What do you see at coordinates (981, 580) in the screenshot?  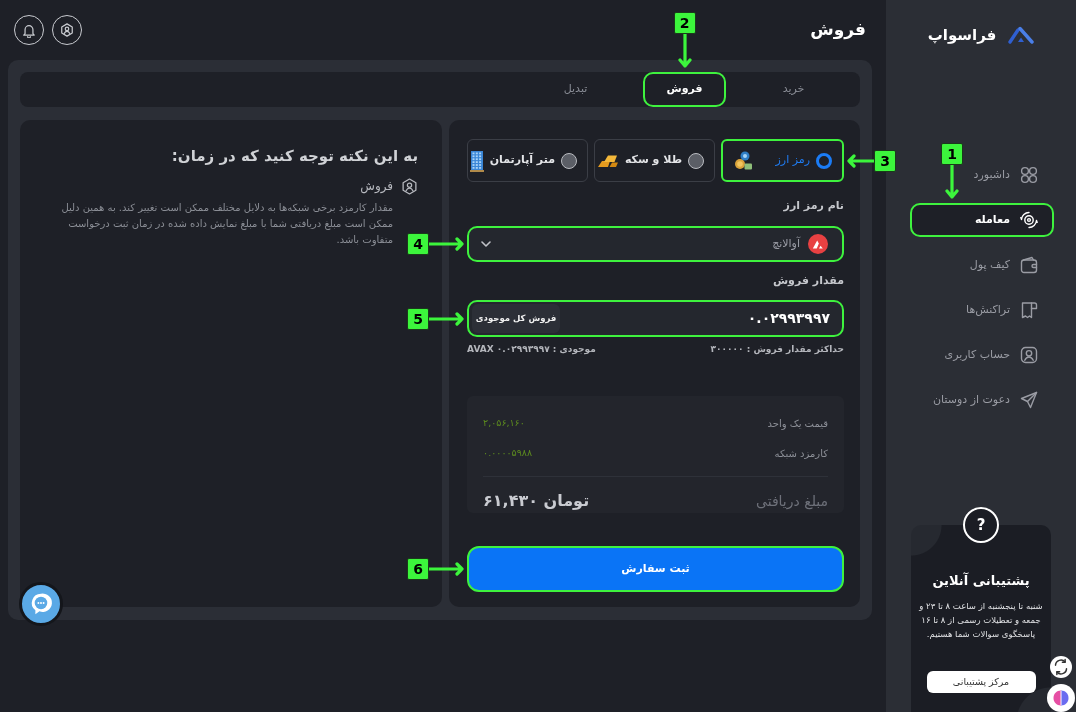 I see `support-title: پشتیبانی آنلاین` at bounding box center [981, 580].